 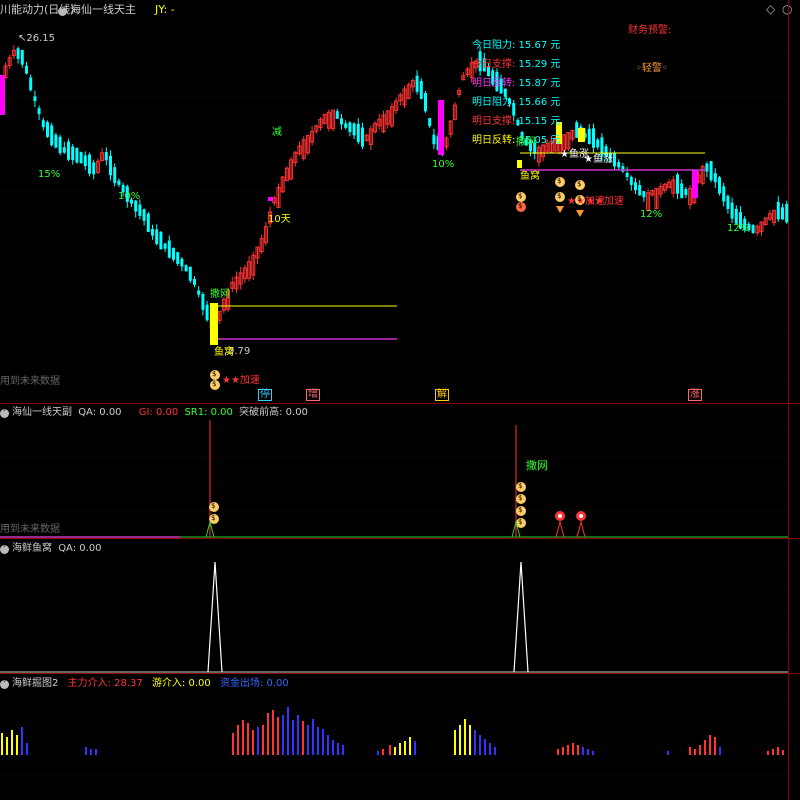 What do you see at coordinates (516, 103) in the screenshot?
I see `info-row: 明日阻力: 15.66 元` at bounding box center [516, 103].